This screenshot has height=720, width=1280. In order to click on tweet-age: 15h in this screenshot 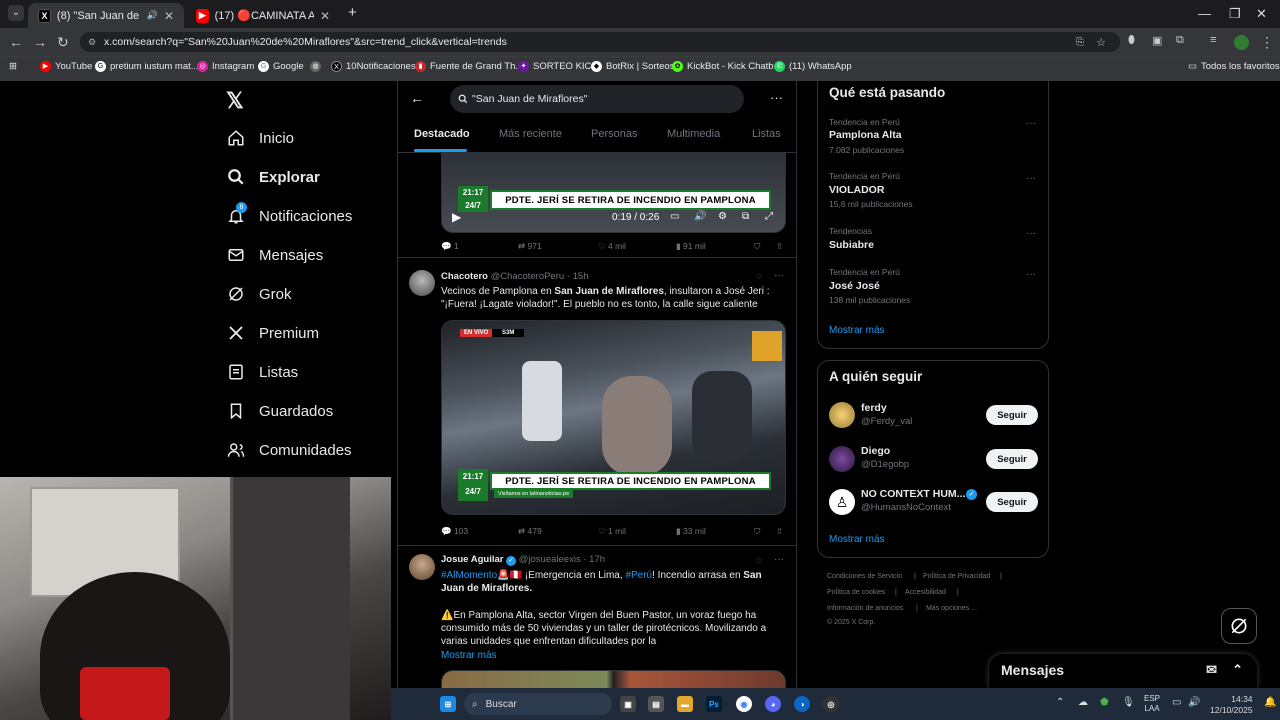, I will do `click(581, 276)`.